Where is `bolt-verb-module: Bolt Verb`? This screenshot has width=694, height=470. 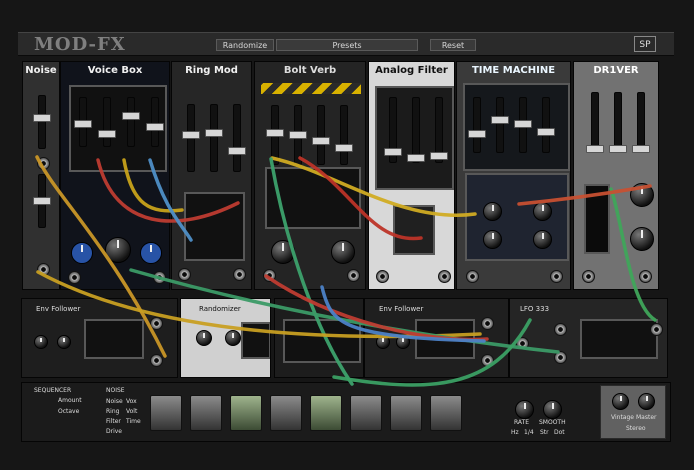
bolt-verb-module: Bolt Verb is located at coordinates (310, 175).